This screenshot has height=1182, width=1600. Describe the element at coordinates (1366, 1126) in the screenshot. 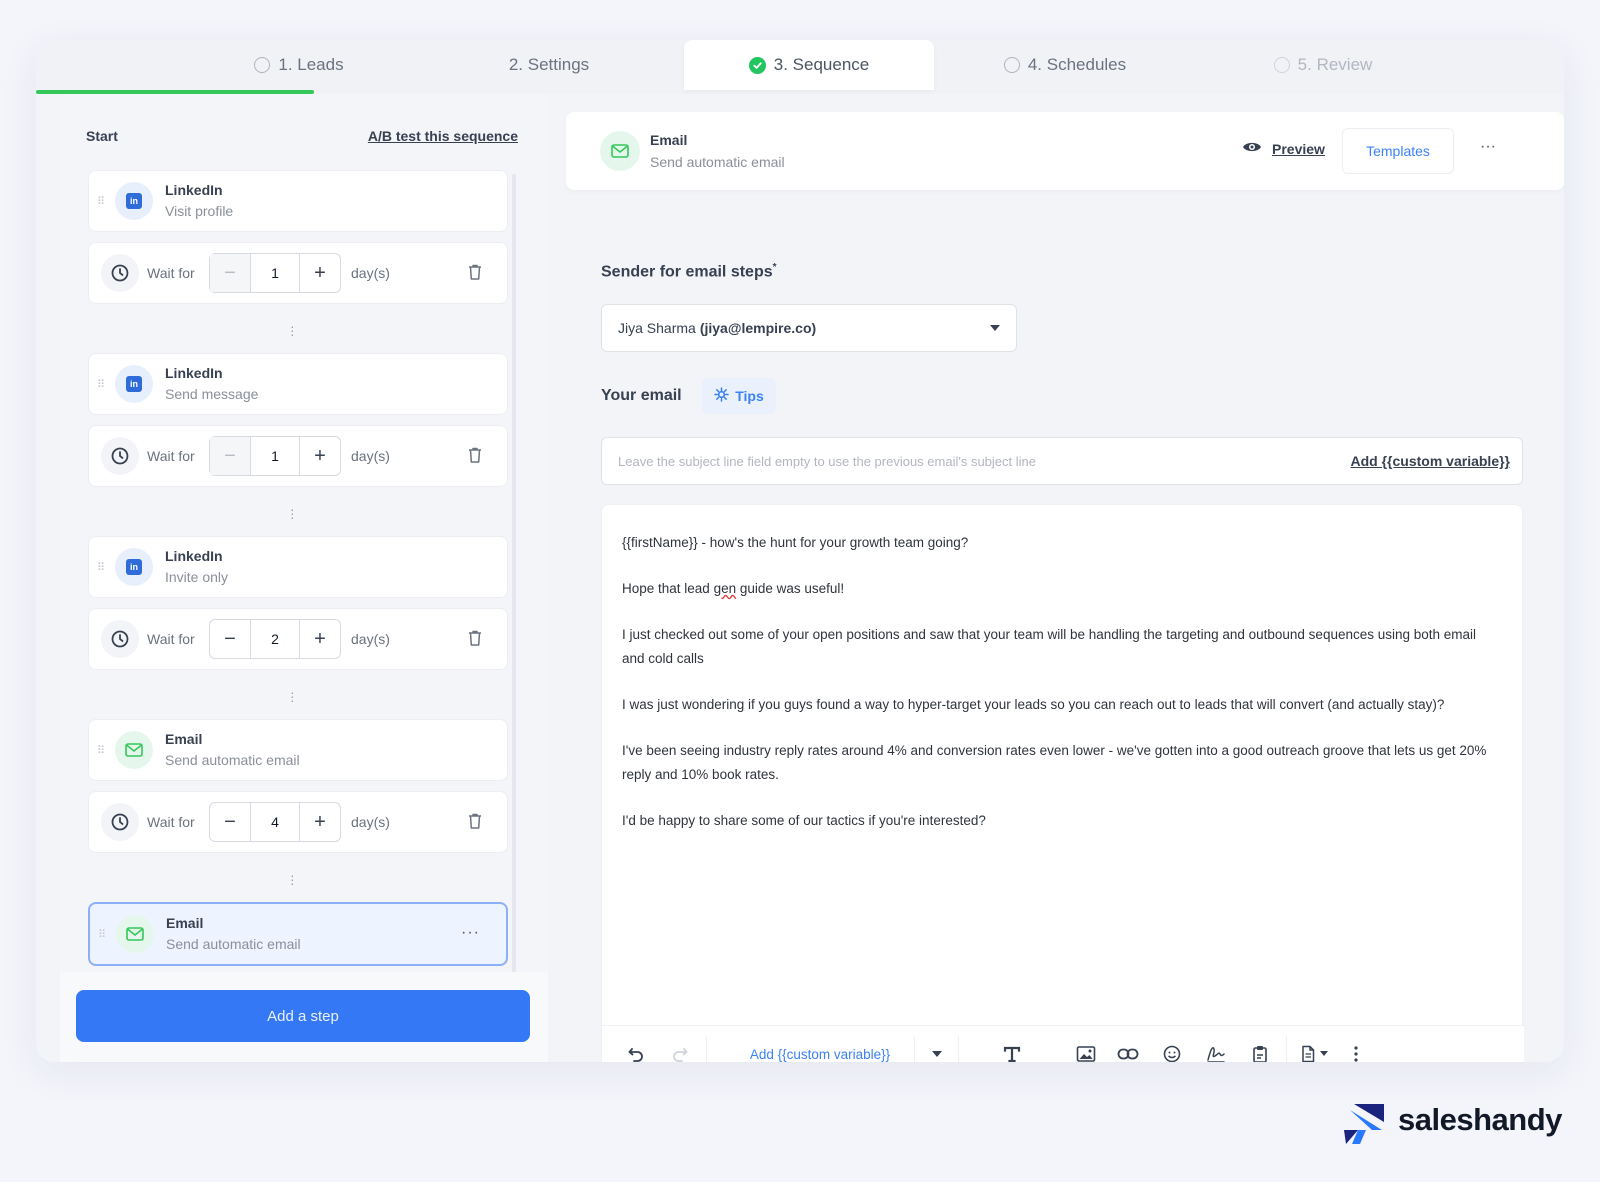

I see `logo-mark-icon` at that location.